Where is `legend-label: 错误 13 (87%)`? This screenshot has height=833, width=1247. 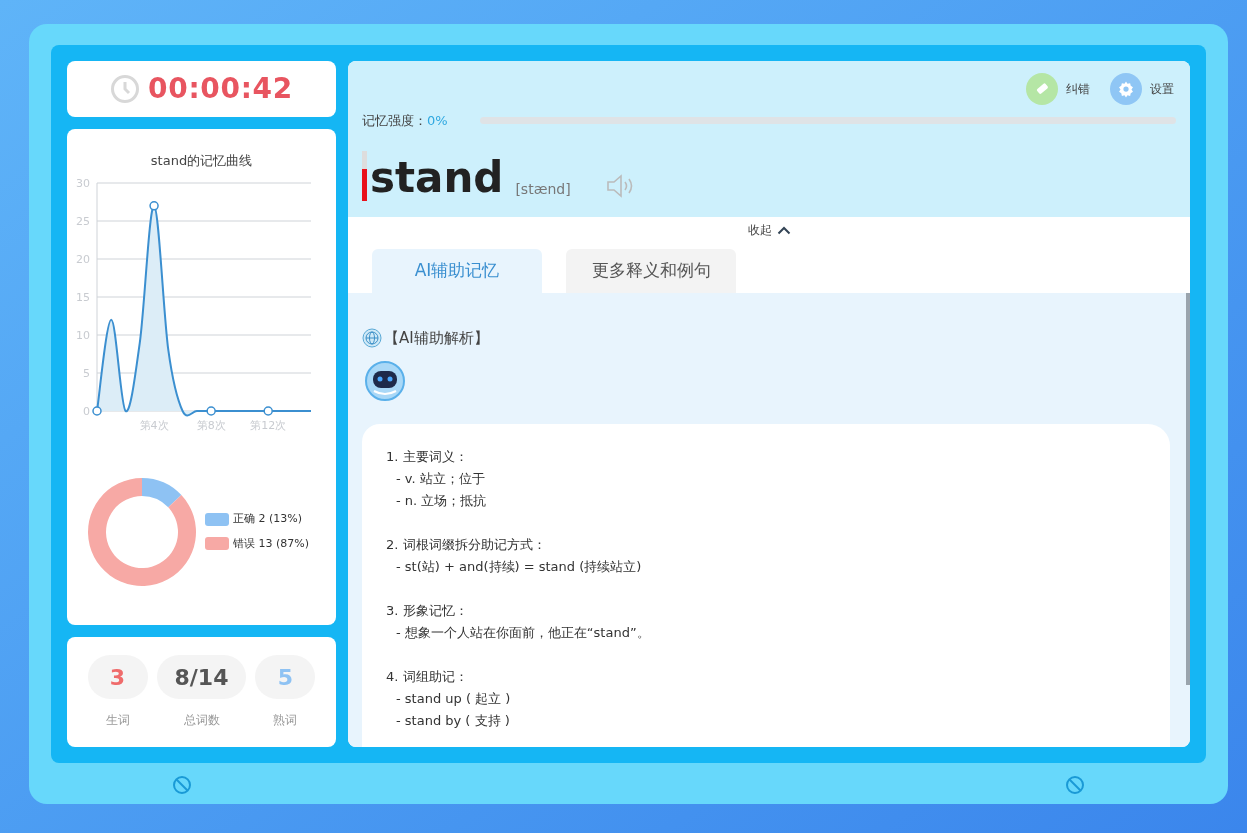 legend-label: 错误 13 (87%) is located at coordinates (271, 543).